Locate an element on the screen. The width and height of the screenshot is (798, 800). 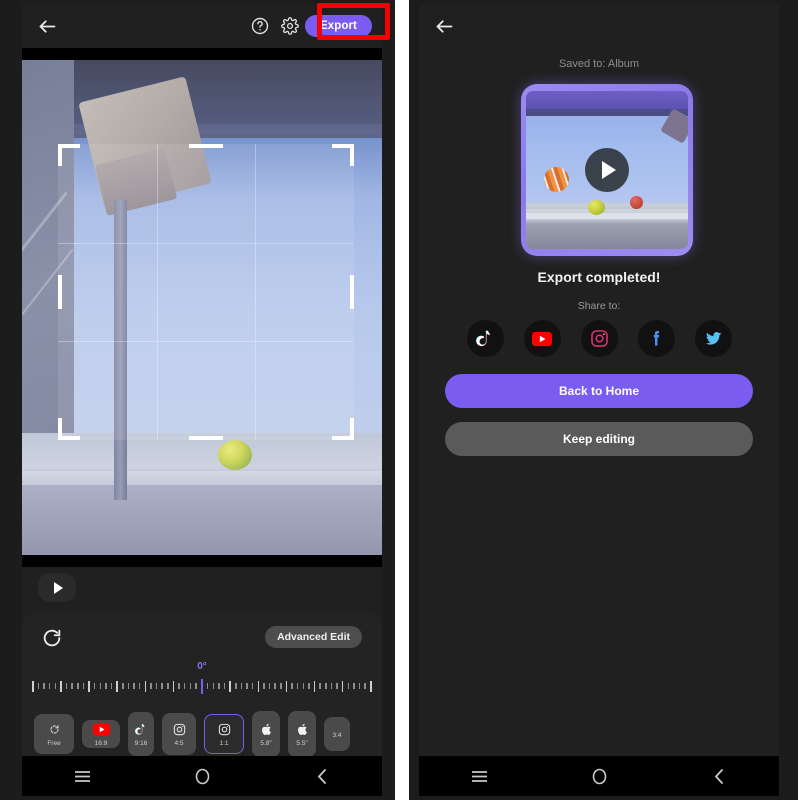
aspect-ratio-4-5: 4:5 is located at coordinates (179, 734).